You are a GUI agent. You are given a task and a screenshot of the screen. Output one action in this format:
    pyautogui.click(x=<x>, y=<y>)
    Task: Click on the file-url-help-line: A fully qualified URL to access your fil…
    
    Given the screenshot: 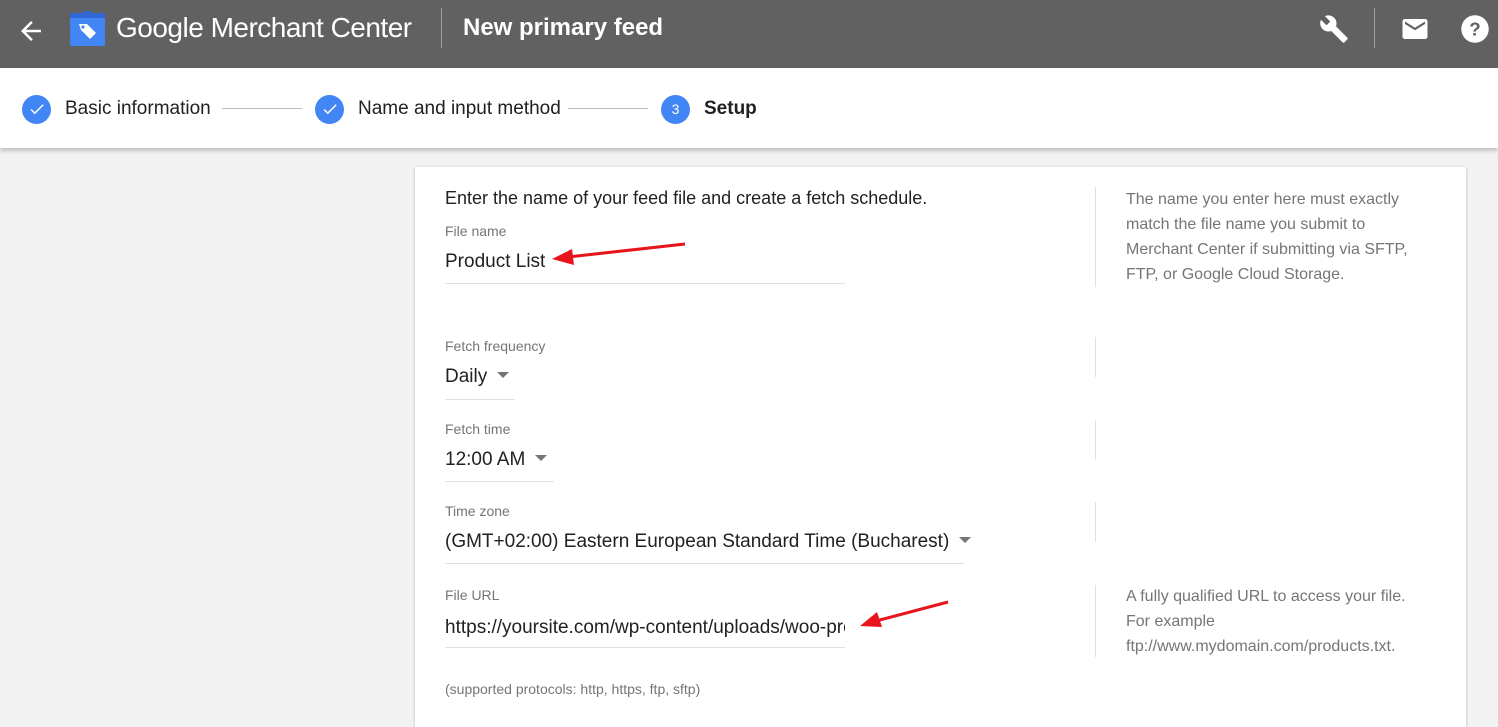 What is the action you would take?
    pyautogui.click(x=1266, y=596)
    